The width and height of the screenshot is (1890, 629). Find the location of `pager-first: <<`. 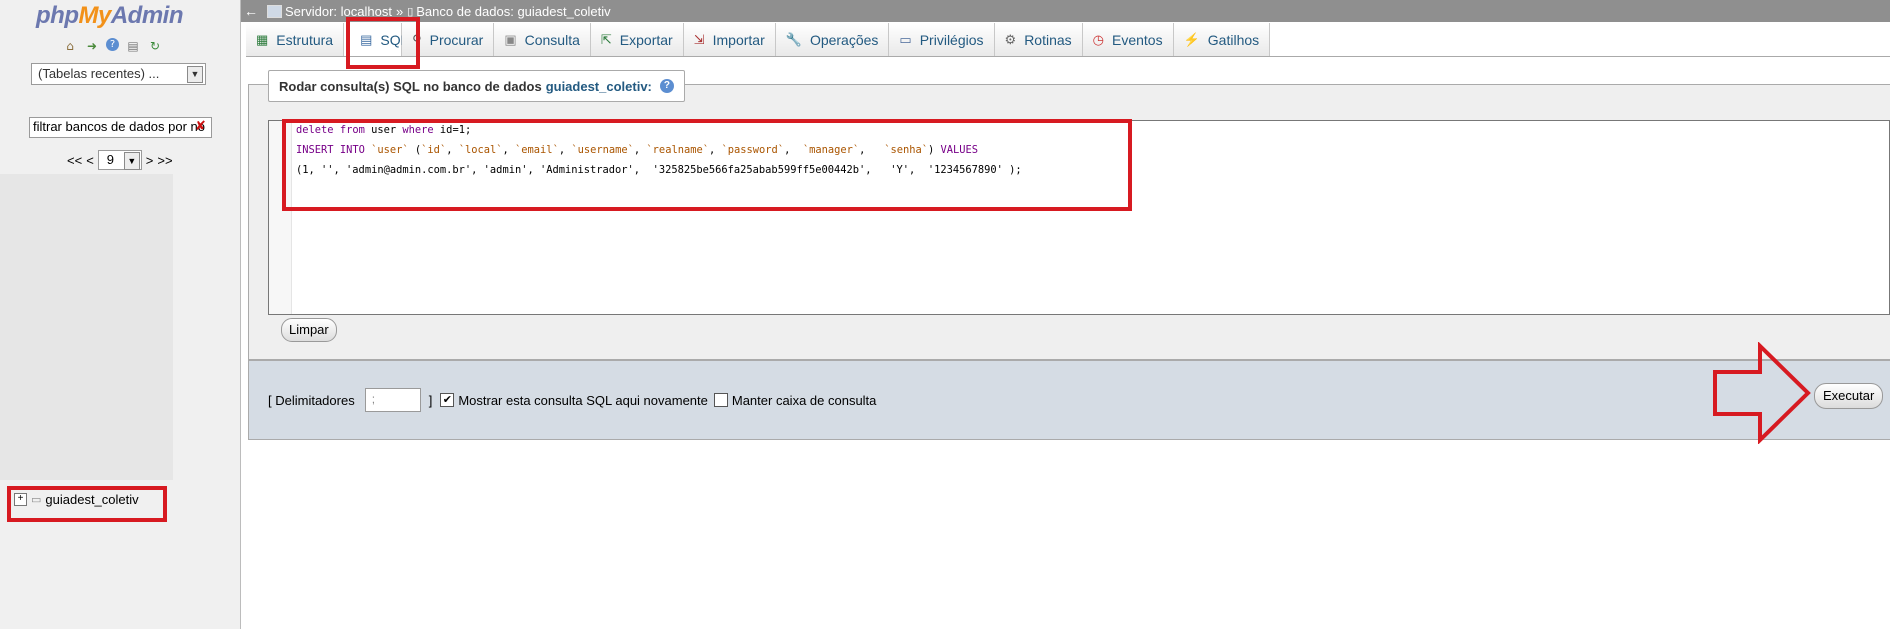

pager-first: << is located at coordinates (74, 160).